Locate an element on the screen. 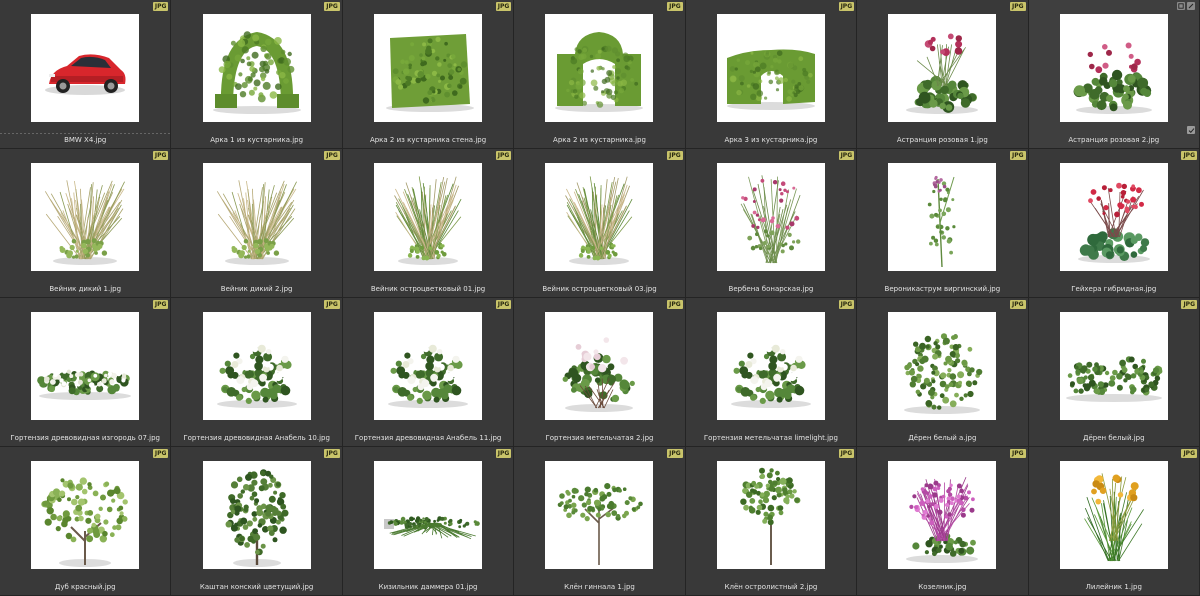 The image size is (1200, 596). thumbnail-item: JPG Козелник.jpg is located at coordinates (943, 521).